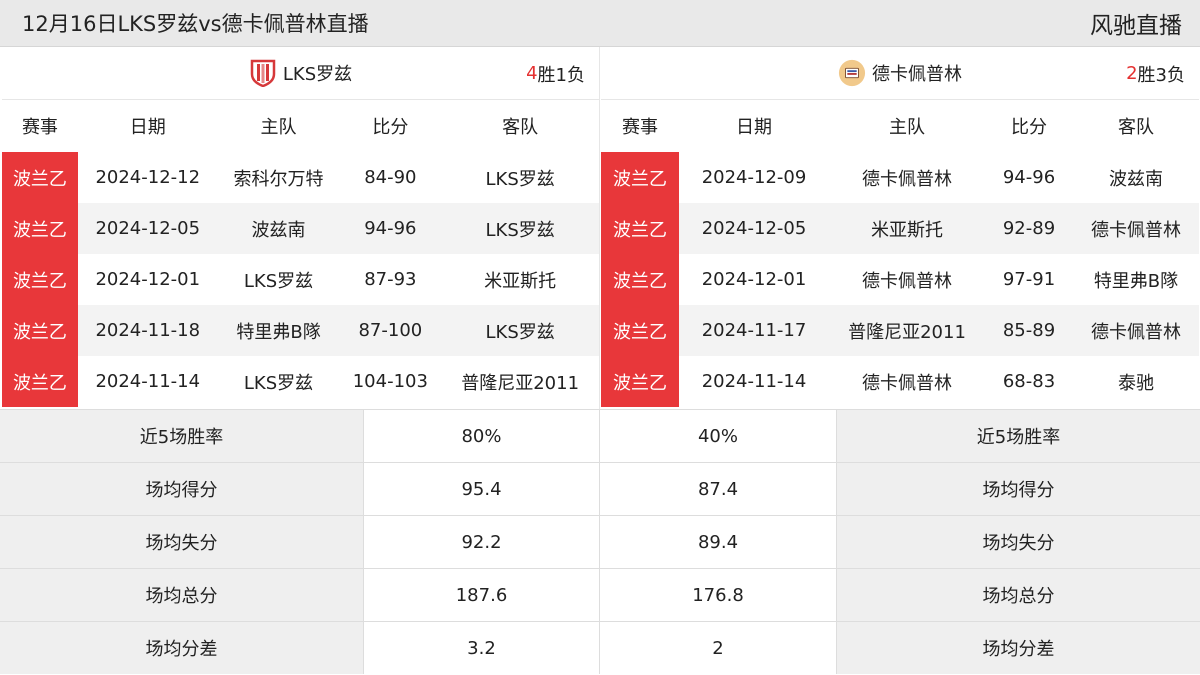 The image size is (1200, 675). I want to click on stat-label-right: 场均失分, so click(1018, 542).